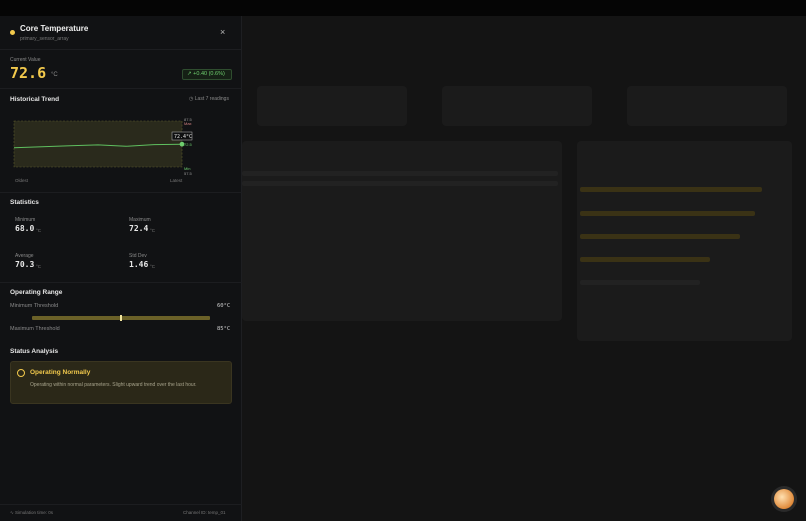 The width and height of the screenshot is (806, 521). Describe the element at coordinates (35, 99) in the screenshot. I see `historical-trend-title: Historical Trend` at that location.